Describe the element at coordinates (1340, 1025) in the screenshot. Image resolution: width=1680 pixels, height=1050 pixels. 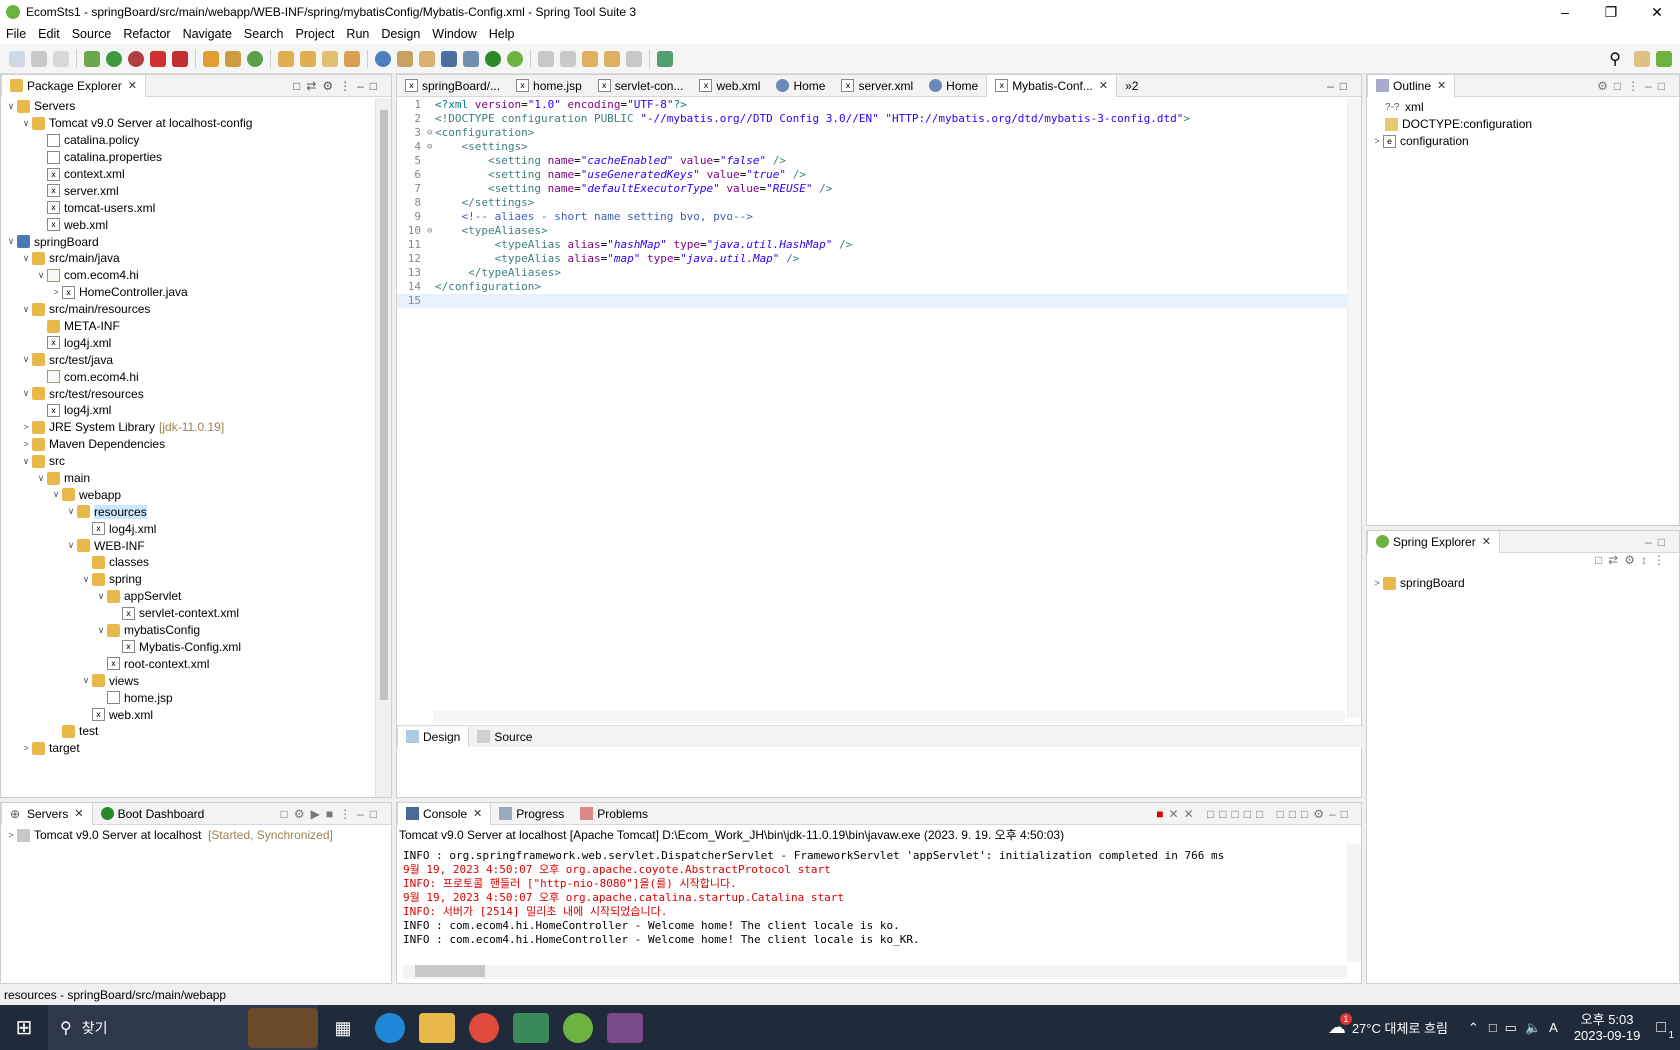
I see `weather-icon: ☁ 1` at that location.